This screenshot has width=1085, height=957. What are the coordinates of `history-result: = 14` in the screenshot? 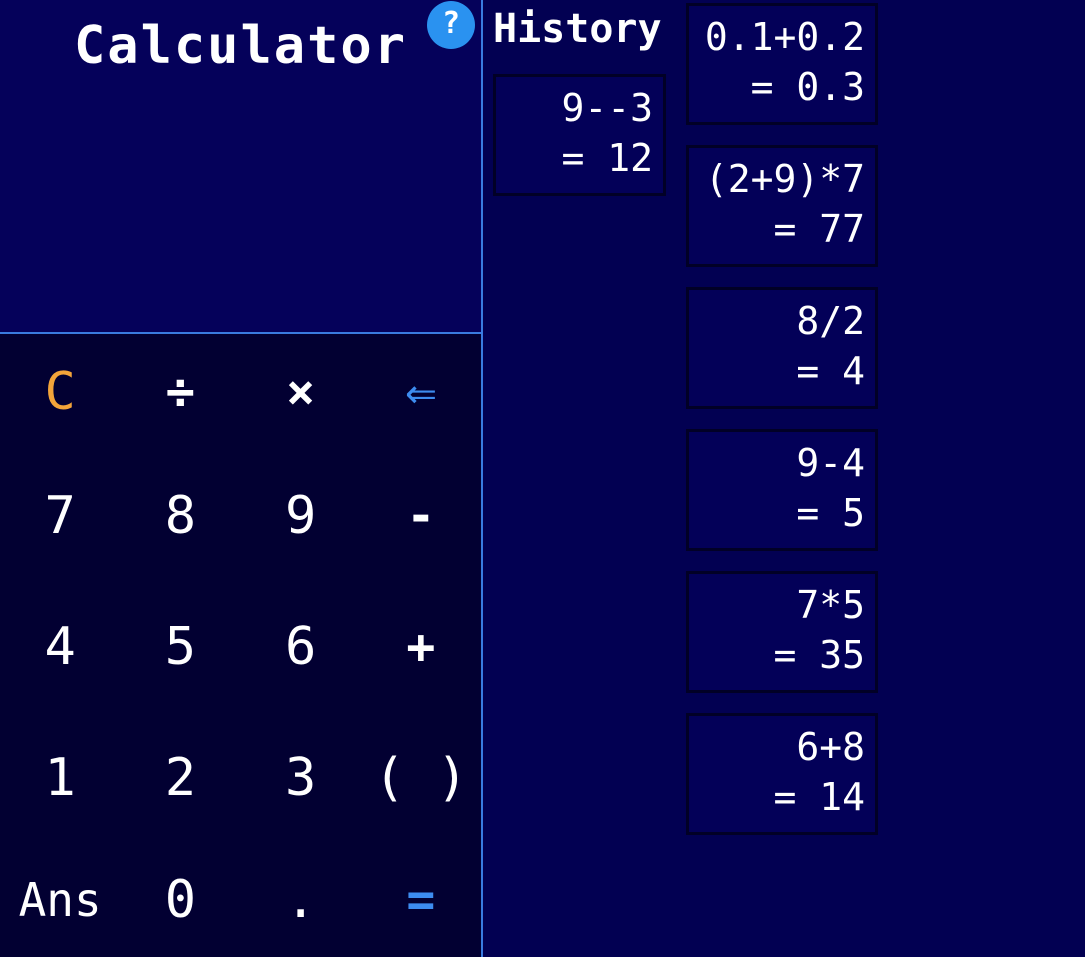 It's located at (819, 797).